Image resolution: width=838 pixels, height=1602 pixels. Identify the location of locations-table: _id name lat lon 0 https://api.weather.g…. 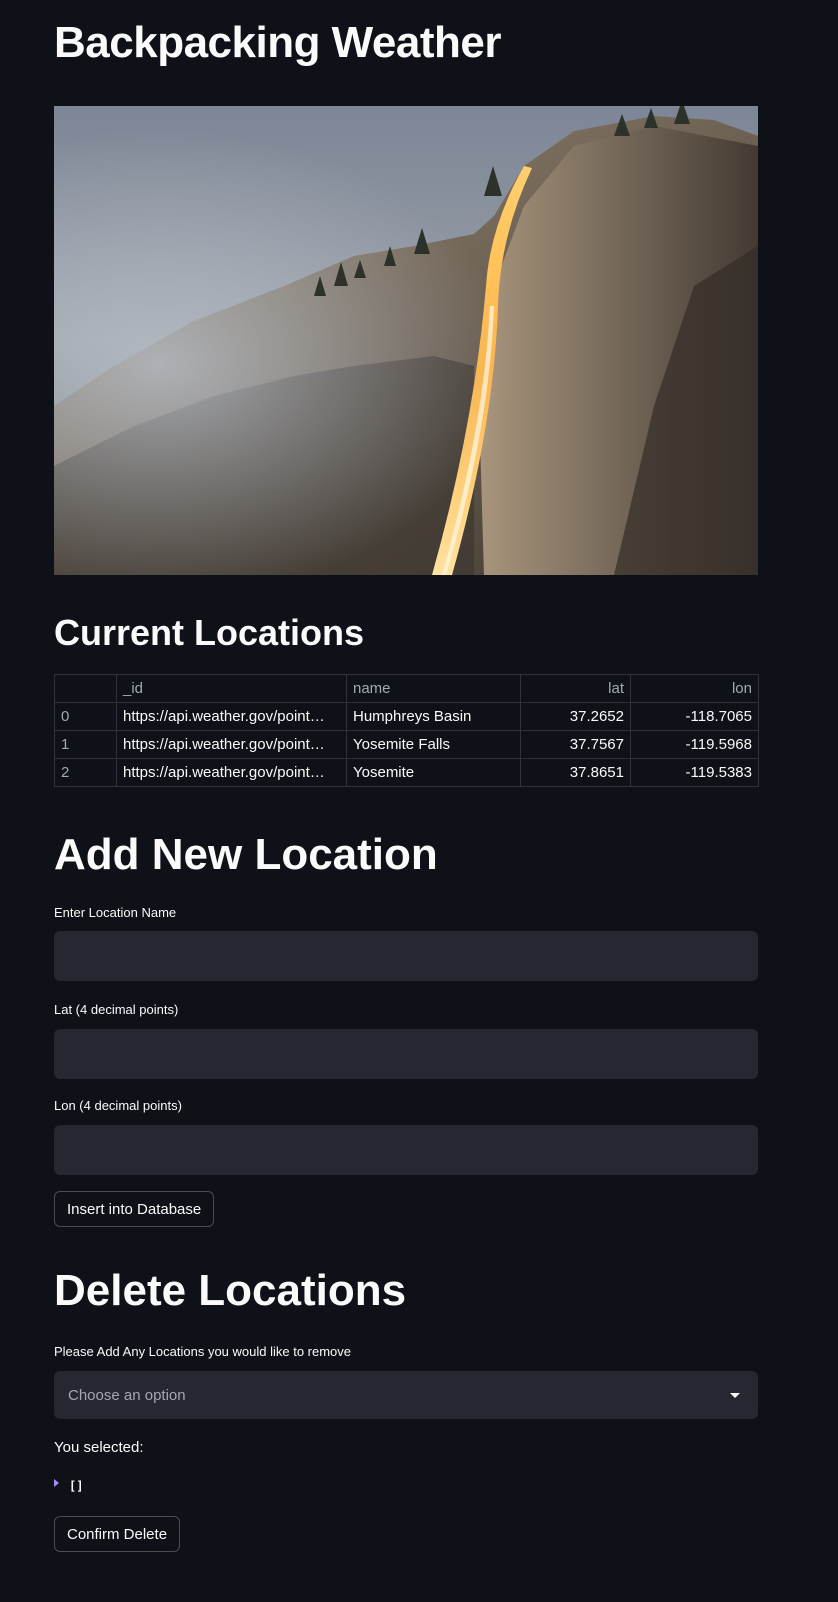
(406, 730).